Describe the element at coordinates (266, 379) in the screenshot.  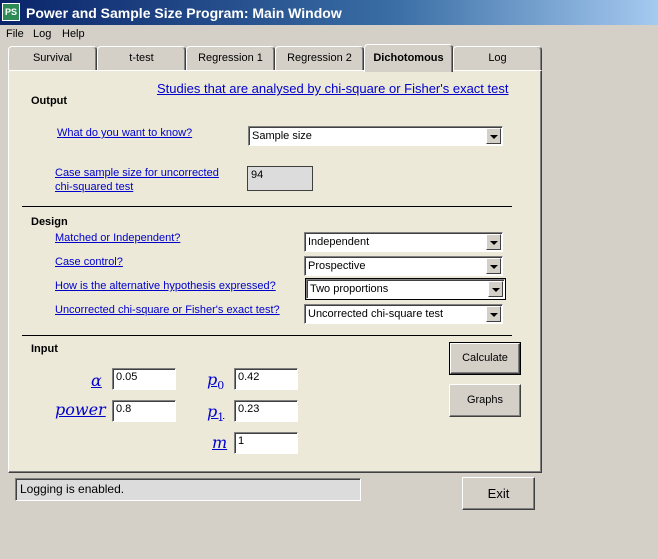
I see `p0-input: 0.42` at that location.